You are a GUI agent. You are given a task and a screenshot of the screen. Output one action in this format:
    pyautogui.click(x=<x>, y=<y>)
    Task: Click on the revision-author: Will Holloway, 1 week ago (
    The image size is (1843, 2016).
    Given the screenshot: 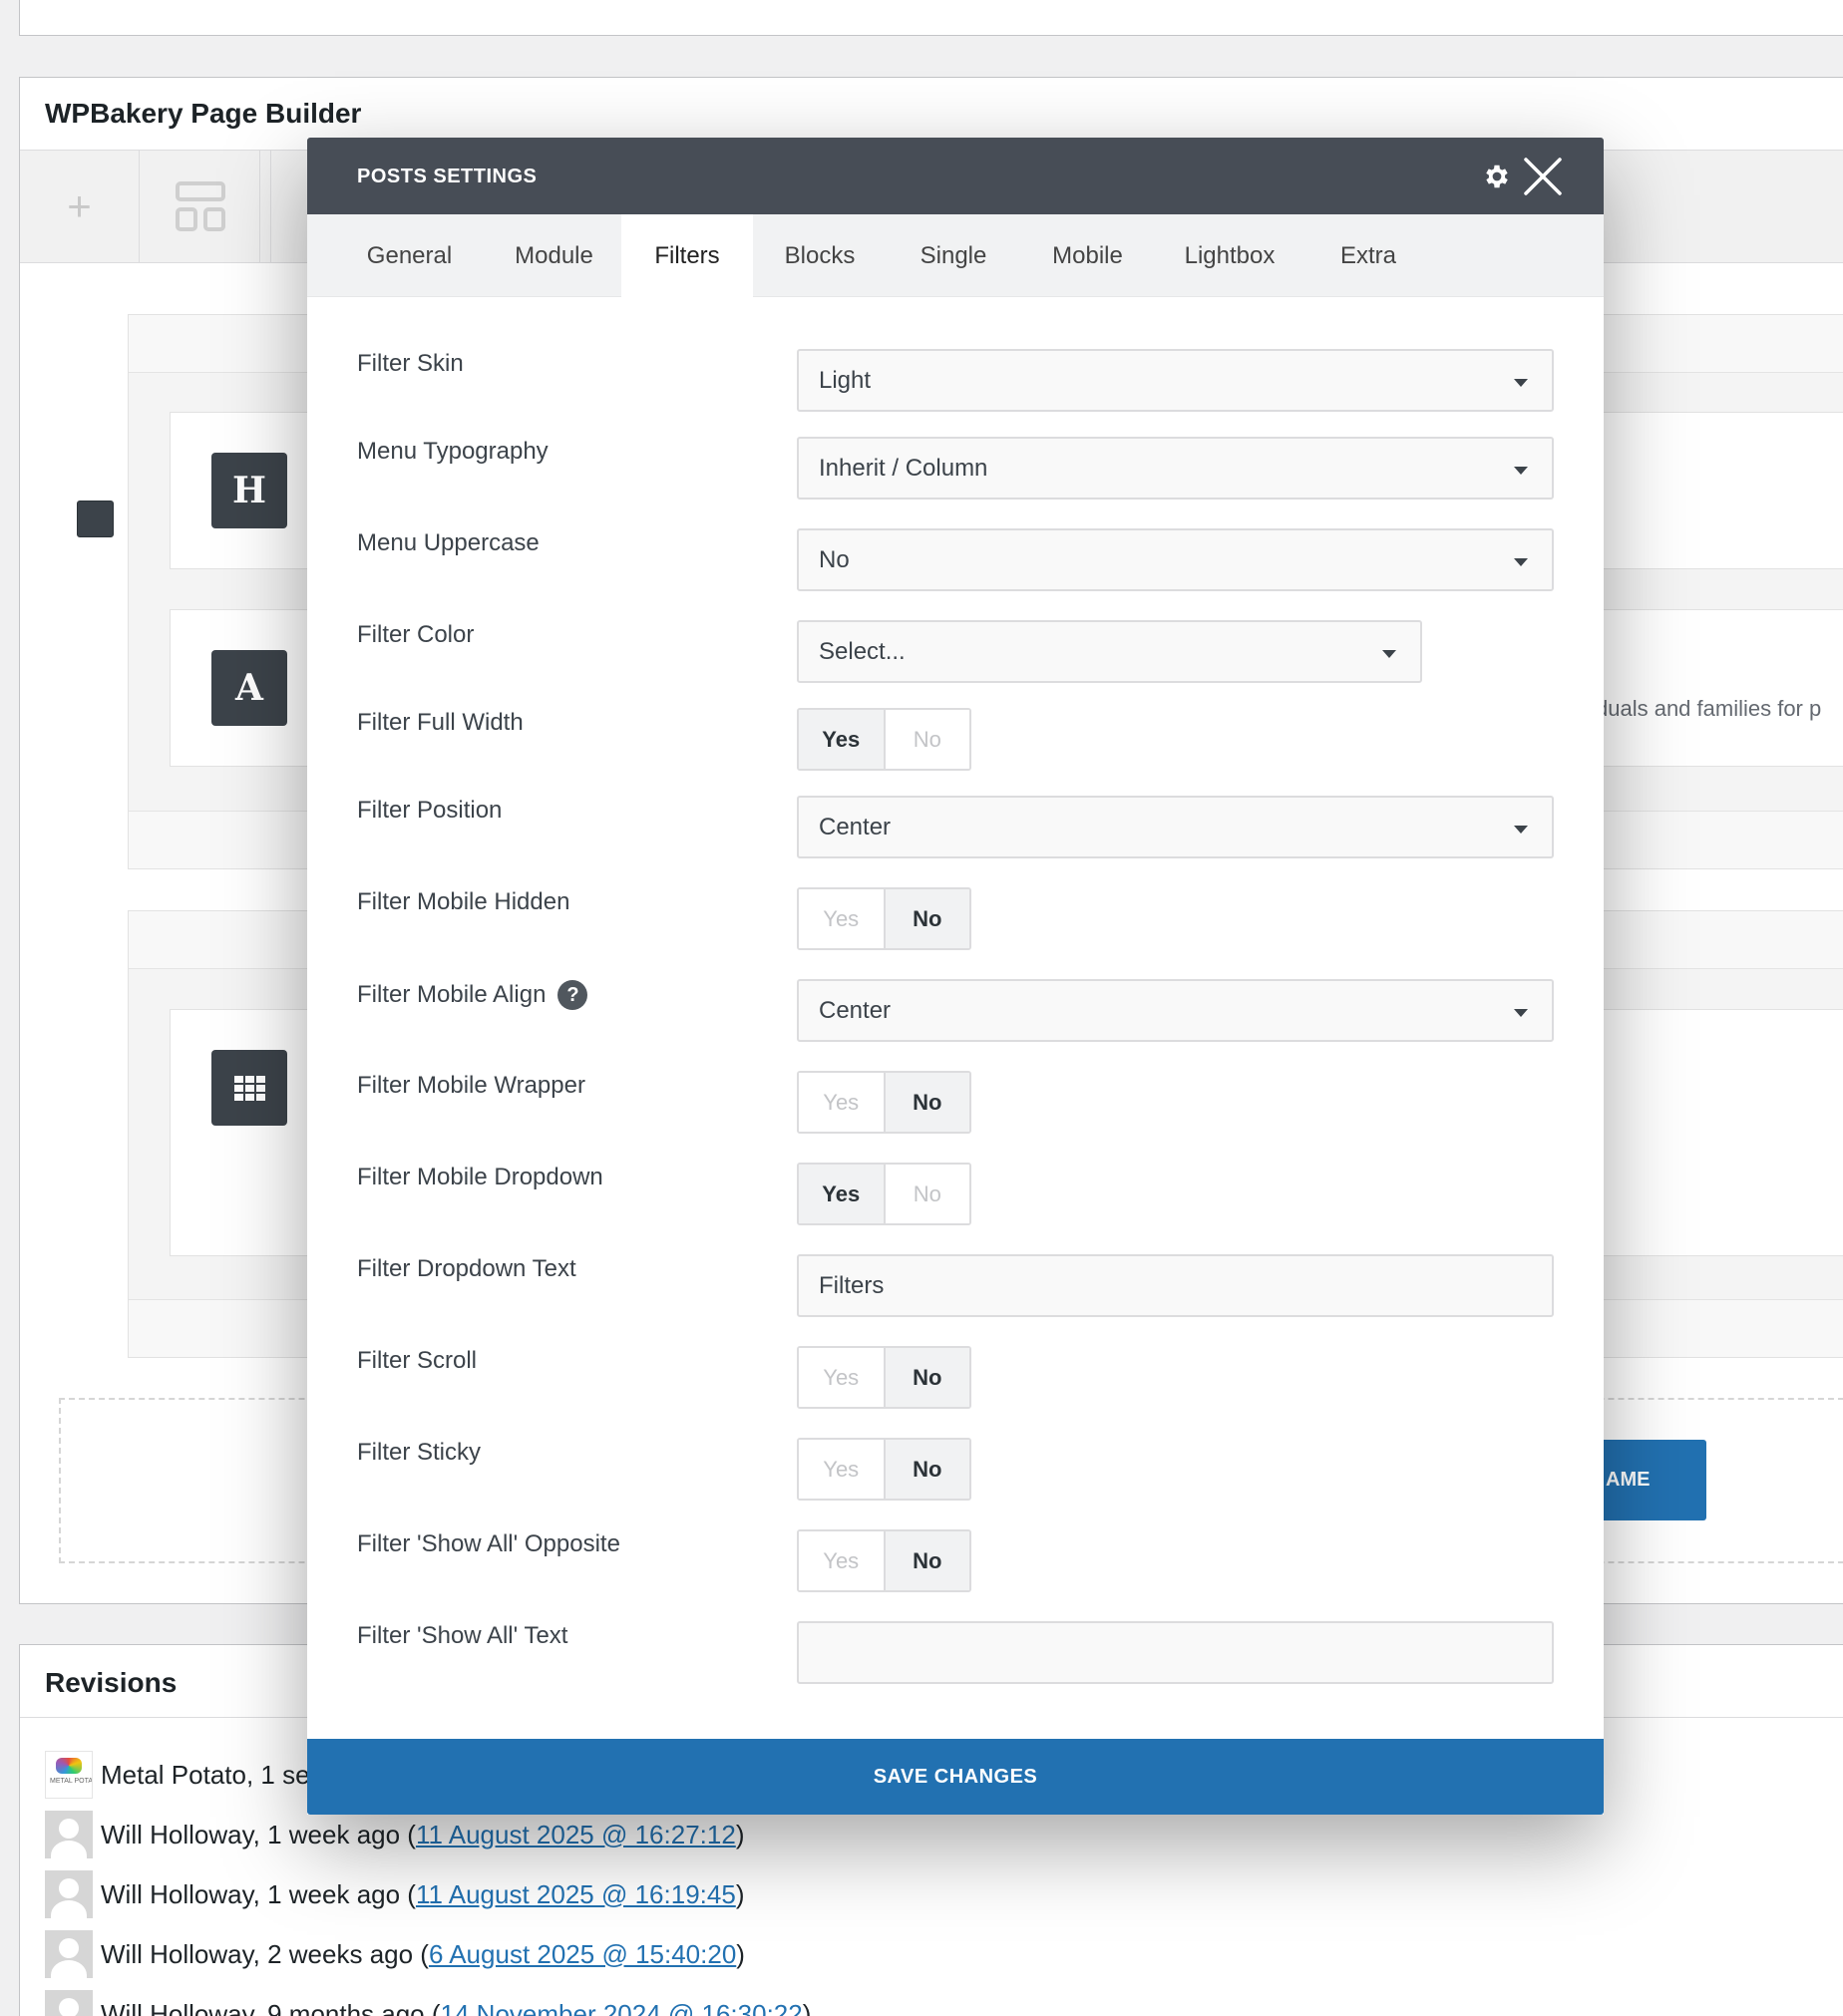 What is the action you would take?
    pyautogui.click(x=258, y=1893)
    